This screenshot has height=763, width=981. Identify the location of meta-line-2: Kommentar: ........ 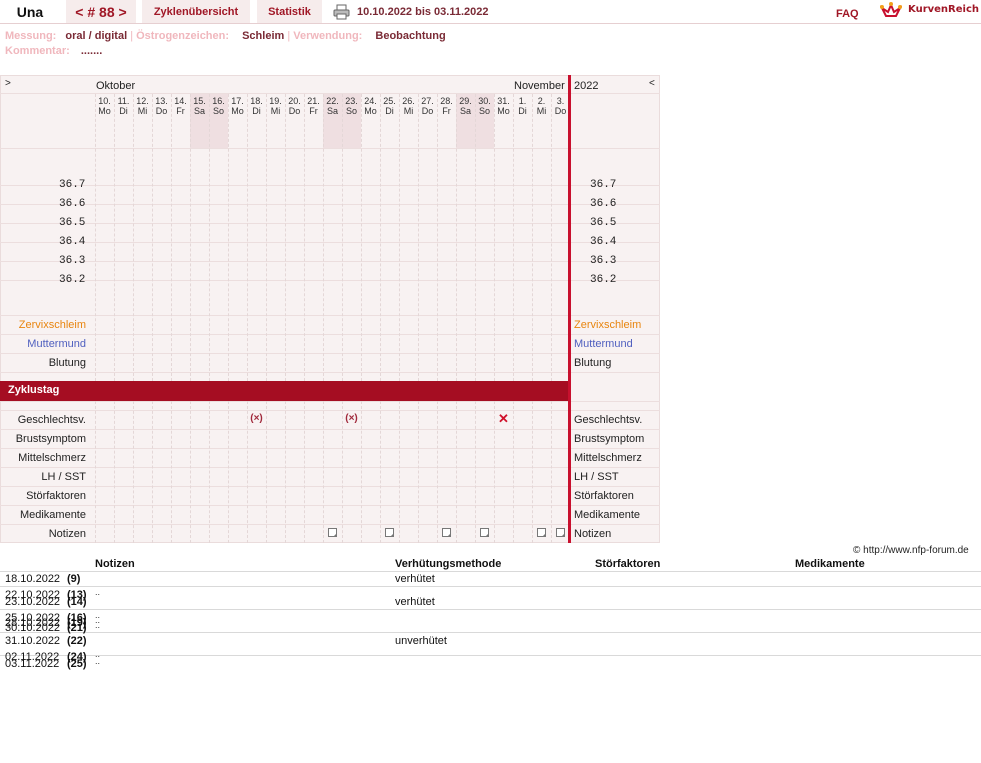
(53, 51).